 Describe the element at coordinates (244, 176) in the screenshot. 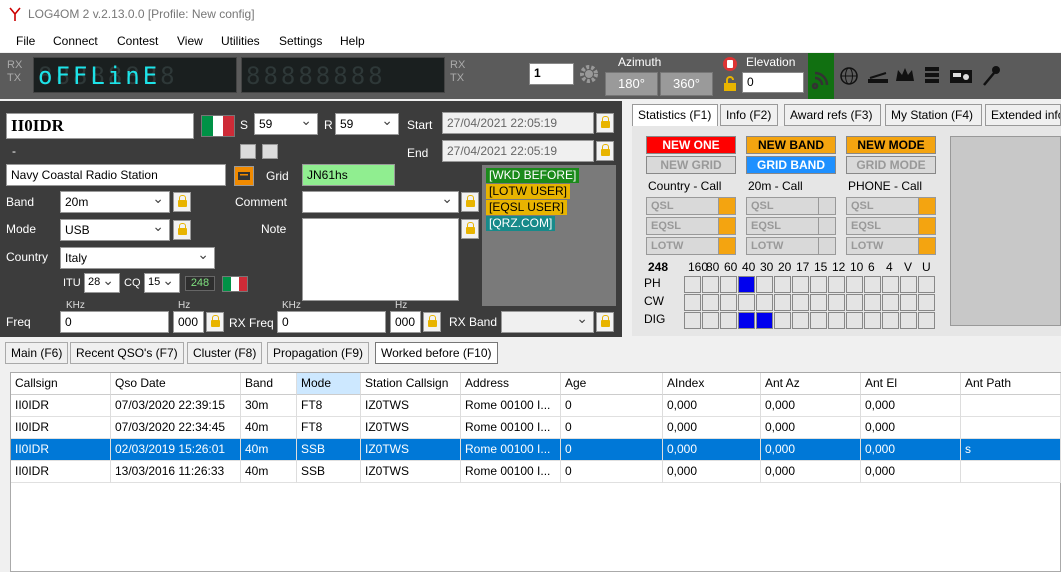

I see `lookup-button` at that location.